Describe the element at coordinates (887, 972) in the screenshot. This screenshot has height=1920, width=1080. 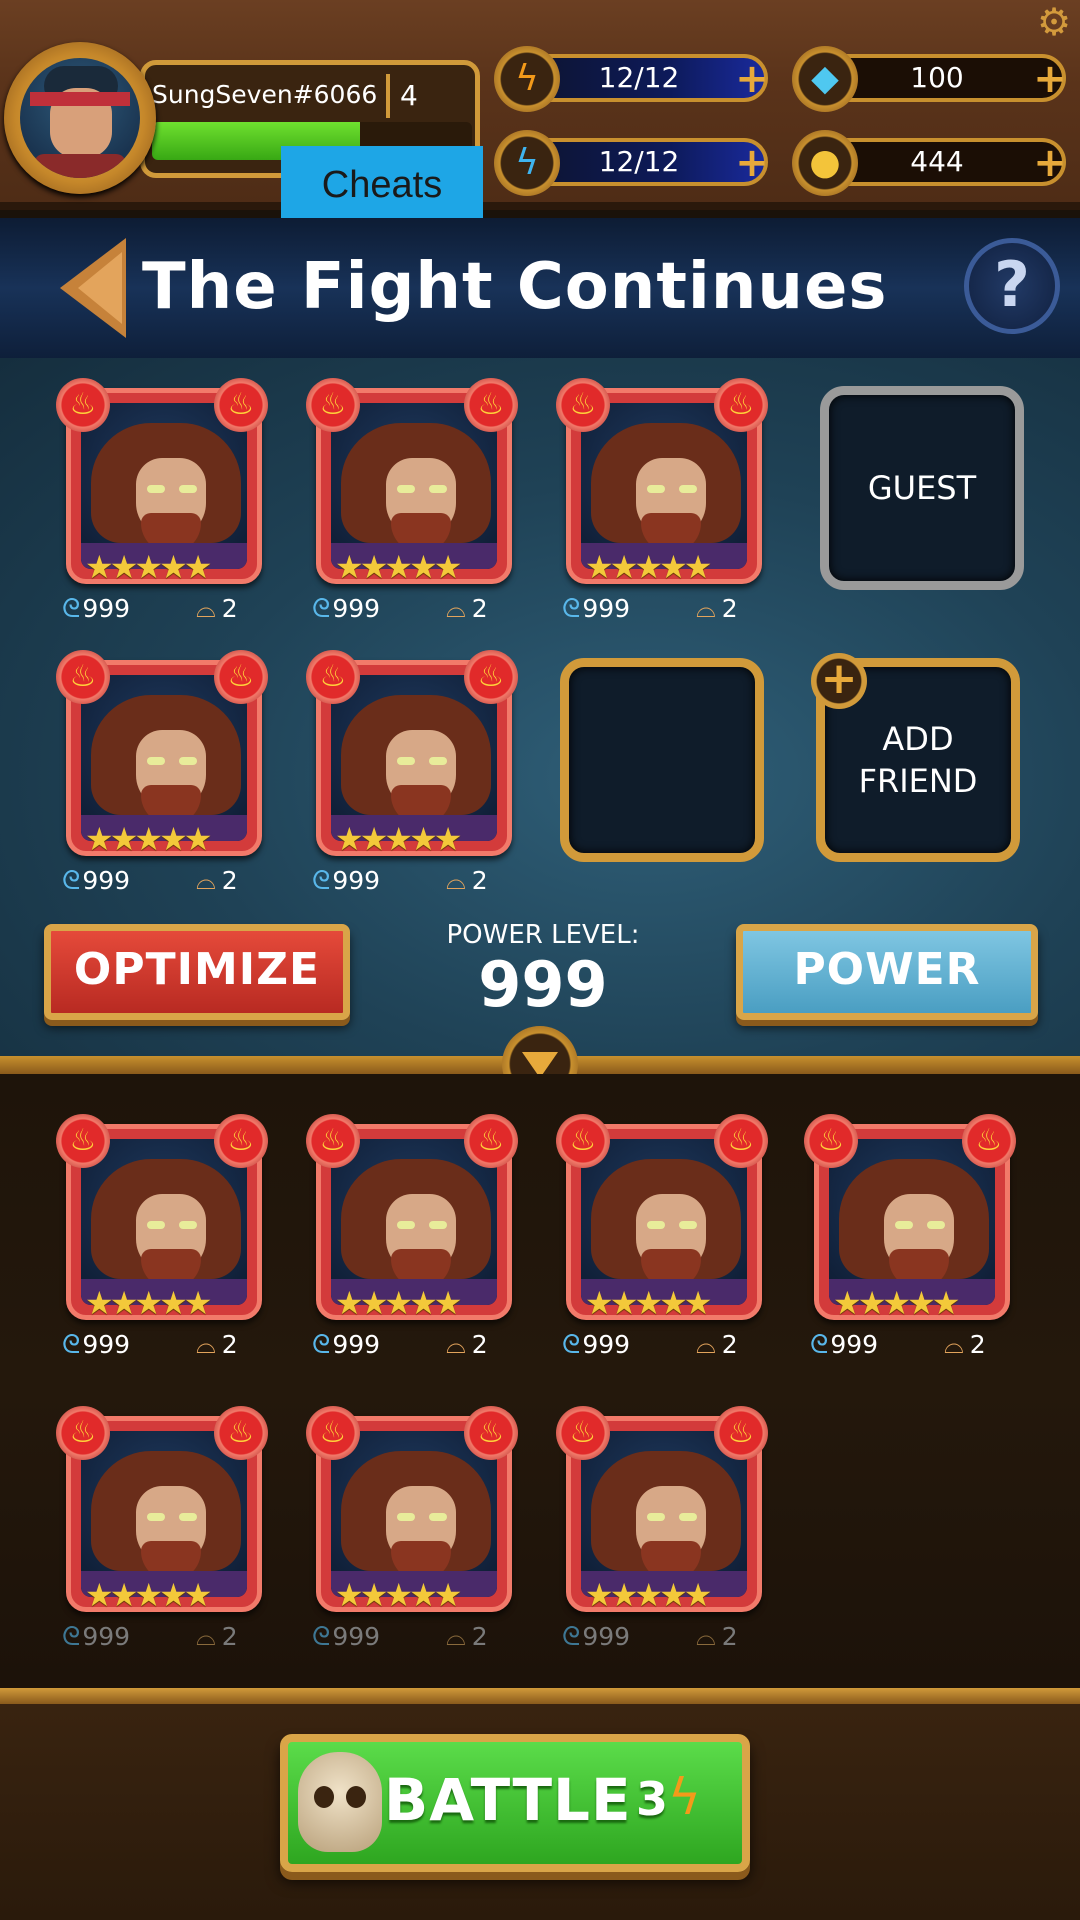
I see `power-button: POWER` at that location.